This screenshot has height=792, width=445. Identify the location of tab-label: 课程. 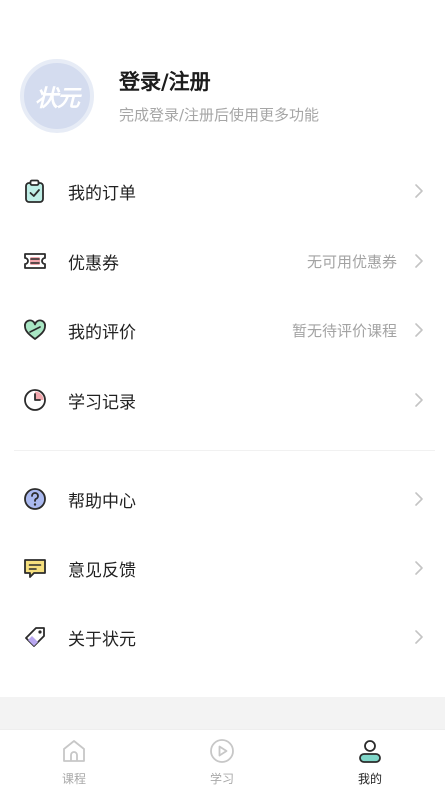
(73, 779).